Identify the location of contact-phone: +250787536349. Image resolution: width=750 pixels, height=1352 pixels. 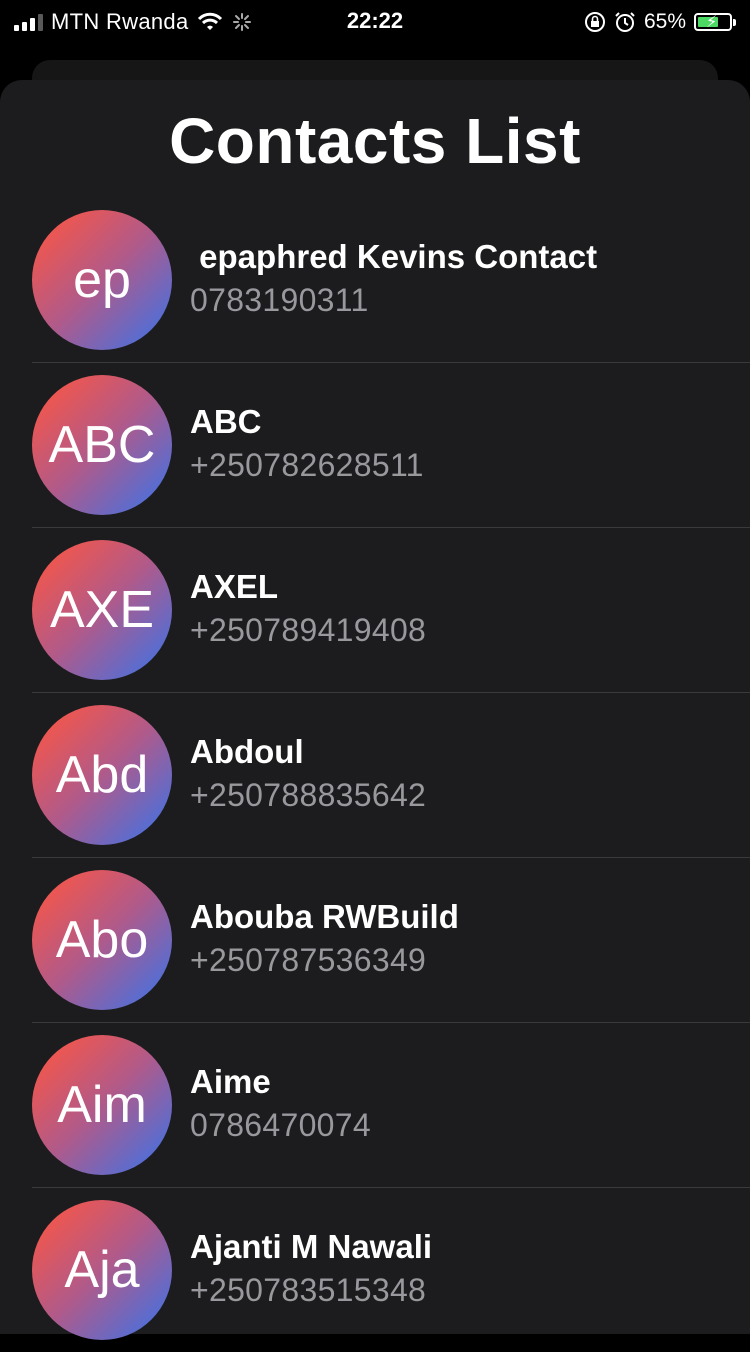
(308, 960).